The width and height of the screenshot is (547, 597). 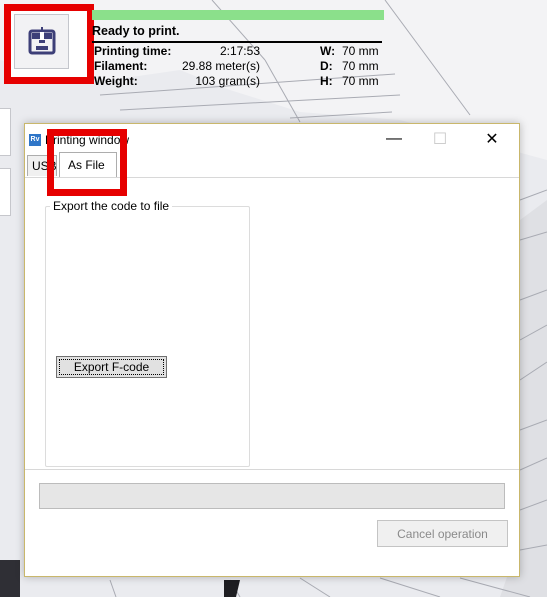 I want to click on tab-usb: USB, so click(x=42, y=165).